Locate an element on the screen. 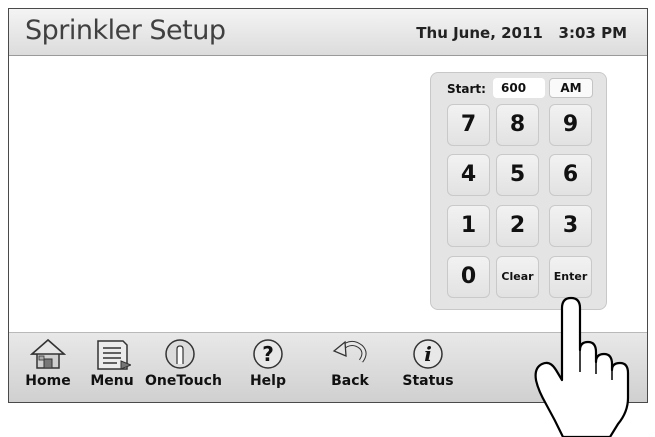 The width and height of the screenshot is (655, 437). am-pm-toggle: AM is located at coordinates (571, 88).